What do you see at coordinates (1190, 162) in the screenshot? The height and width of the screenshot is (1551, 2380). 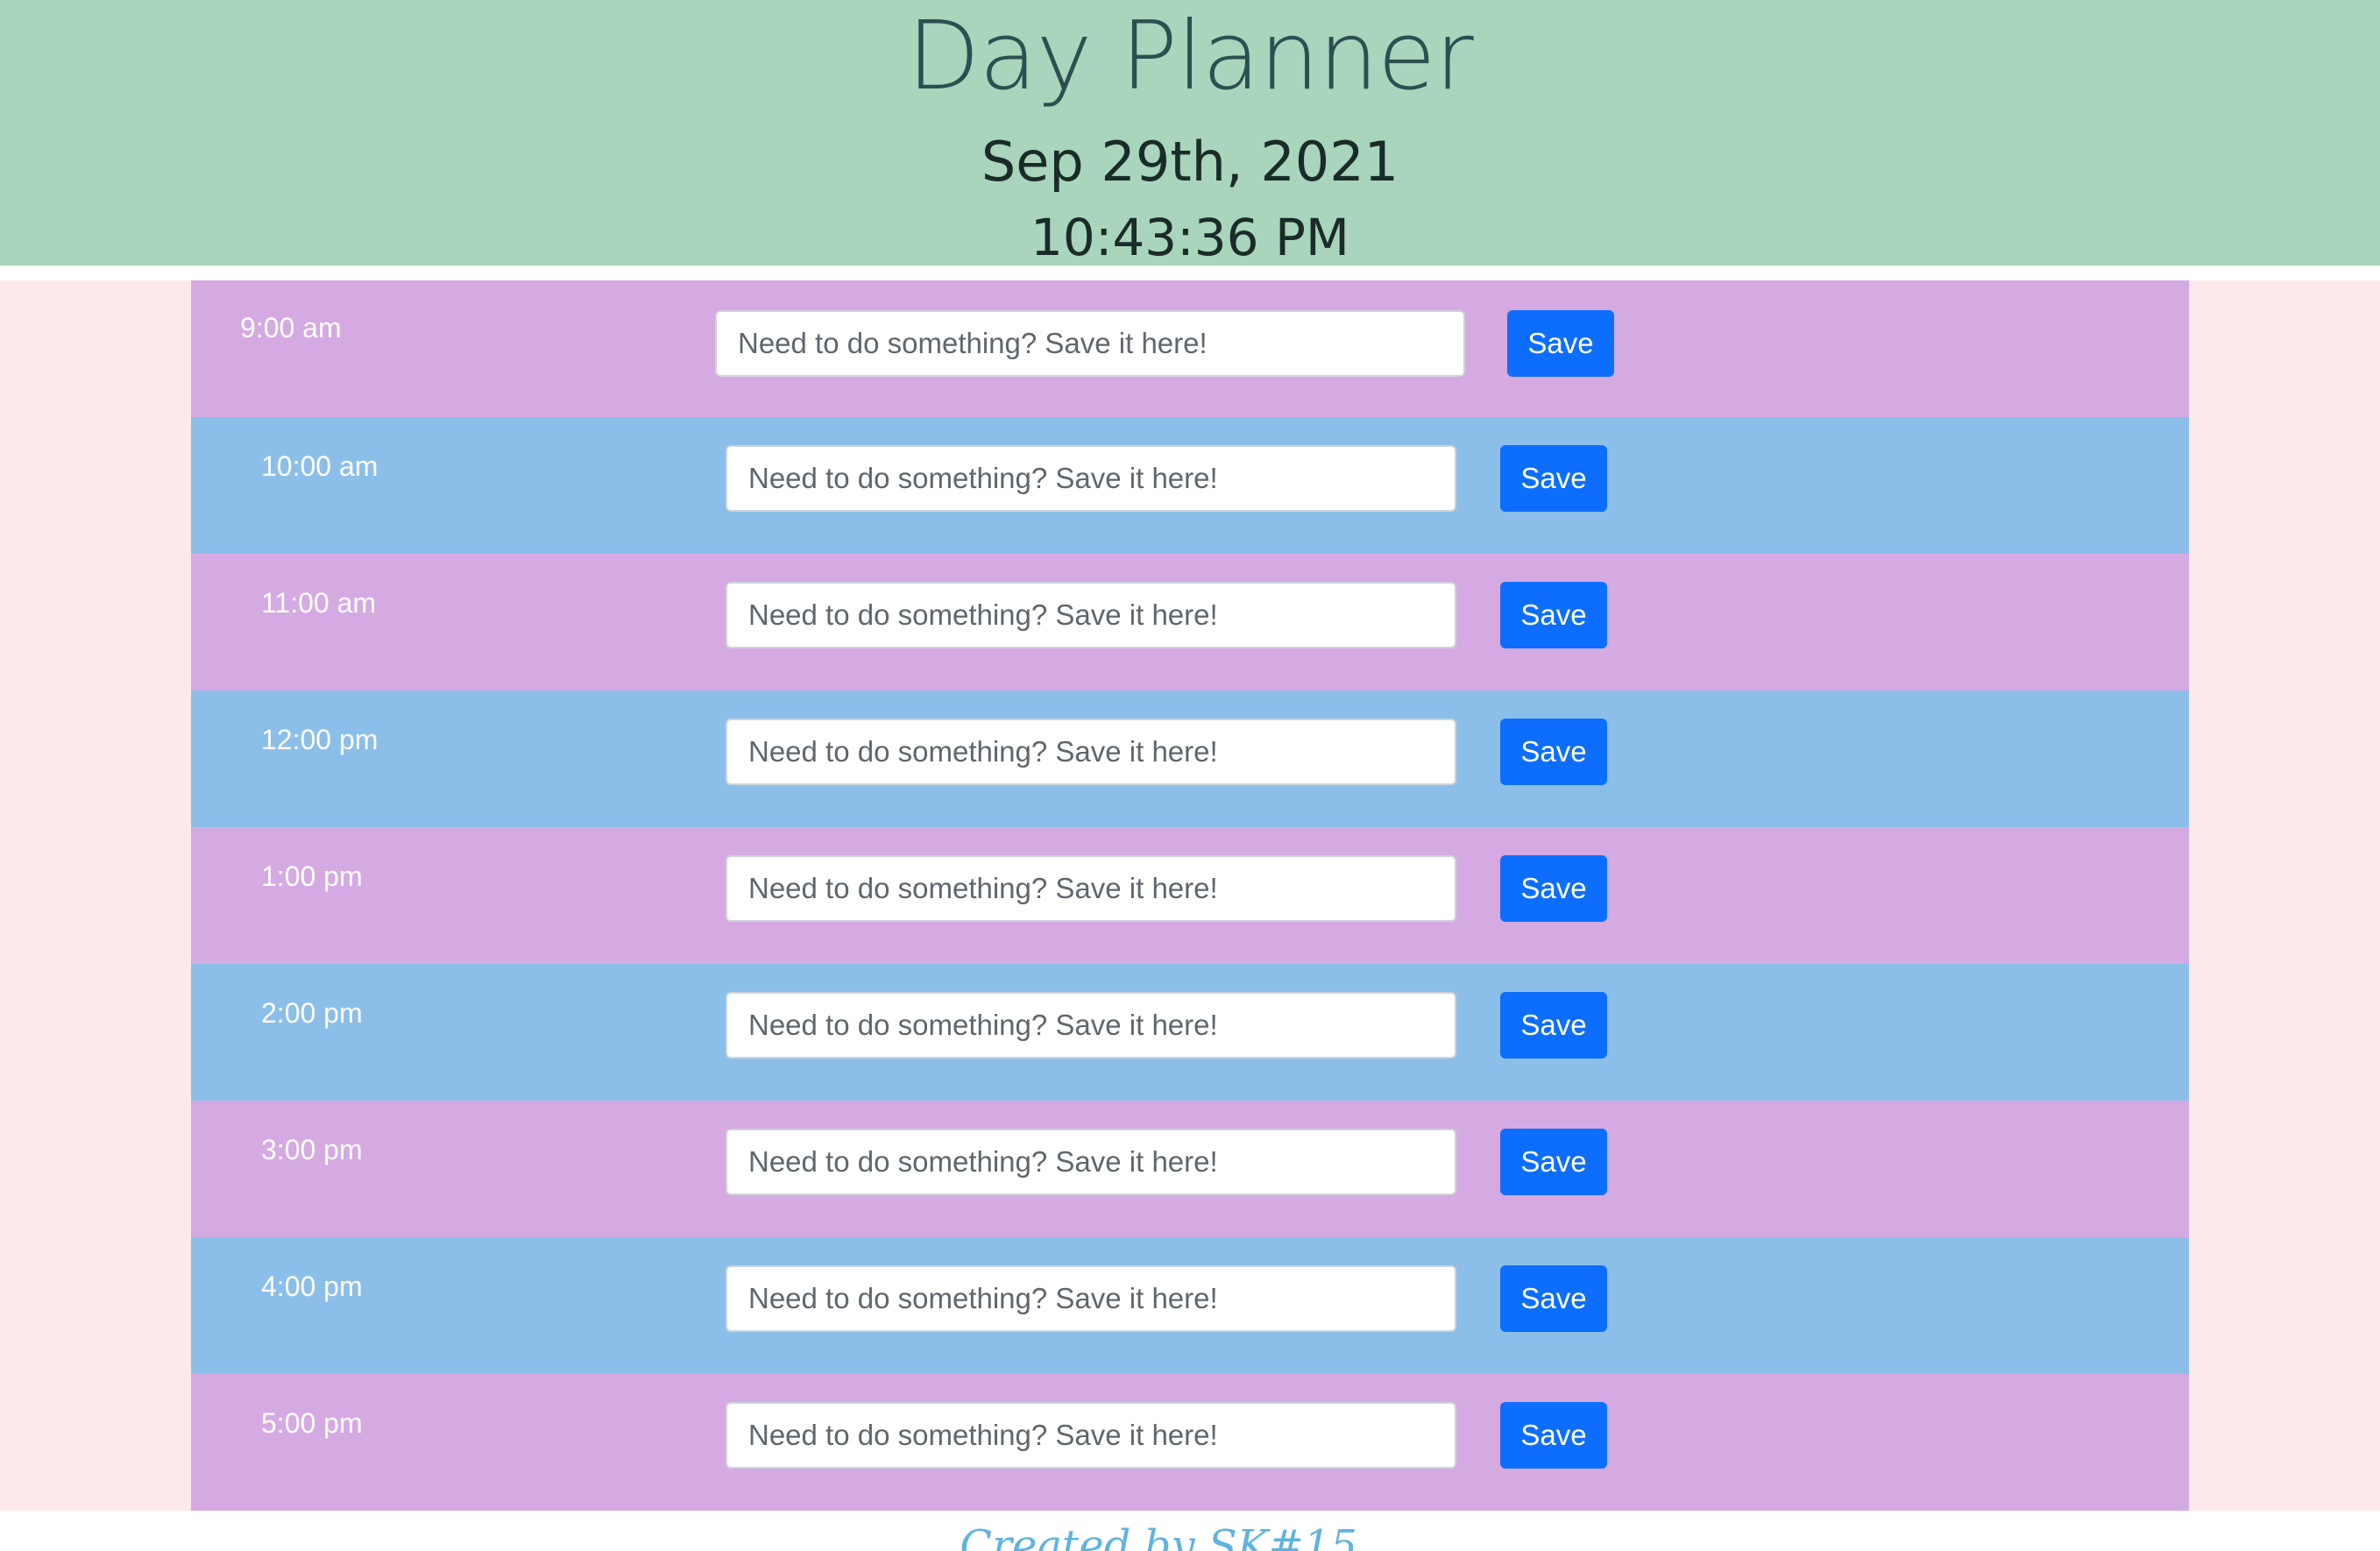 I see `current-date: Sep 29th, 2021` at bounding box center [1190, 162].